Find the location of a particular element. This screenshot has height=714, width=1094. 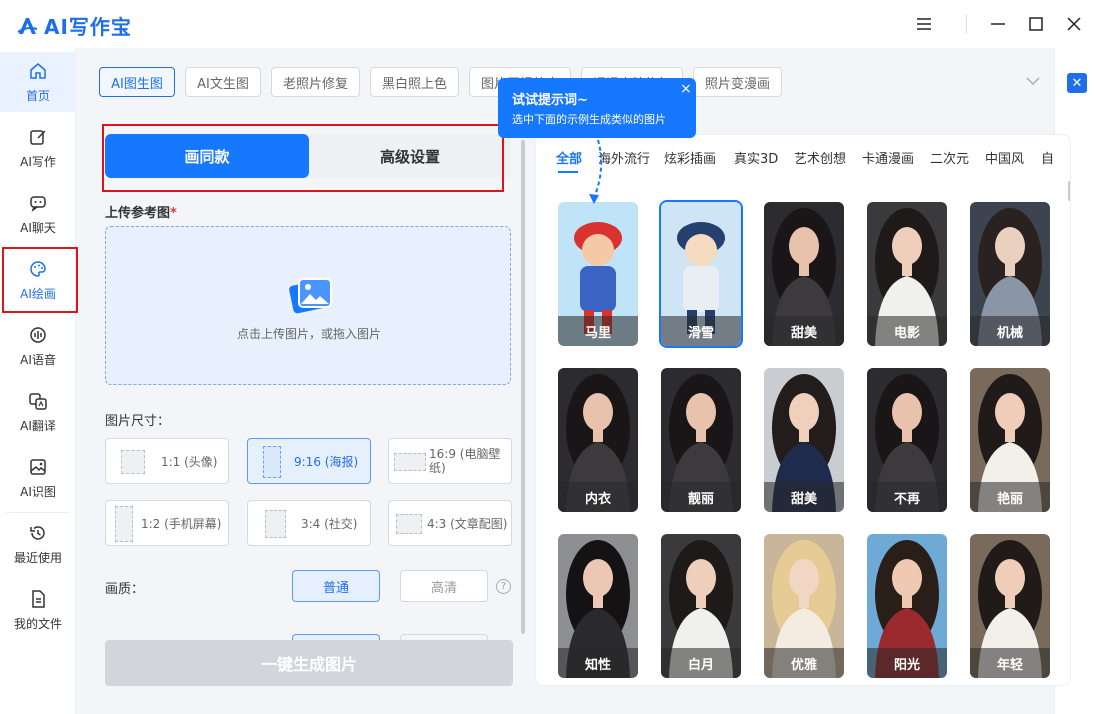

quality-label: 画质： is located at coordinates (125, 589).